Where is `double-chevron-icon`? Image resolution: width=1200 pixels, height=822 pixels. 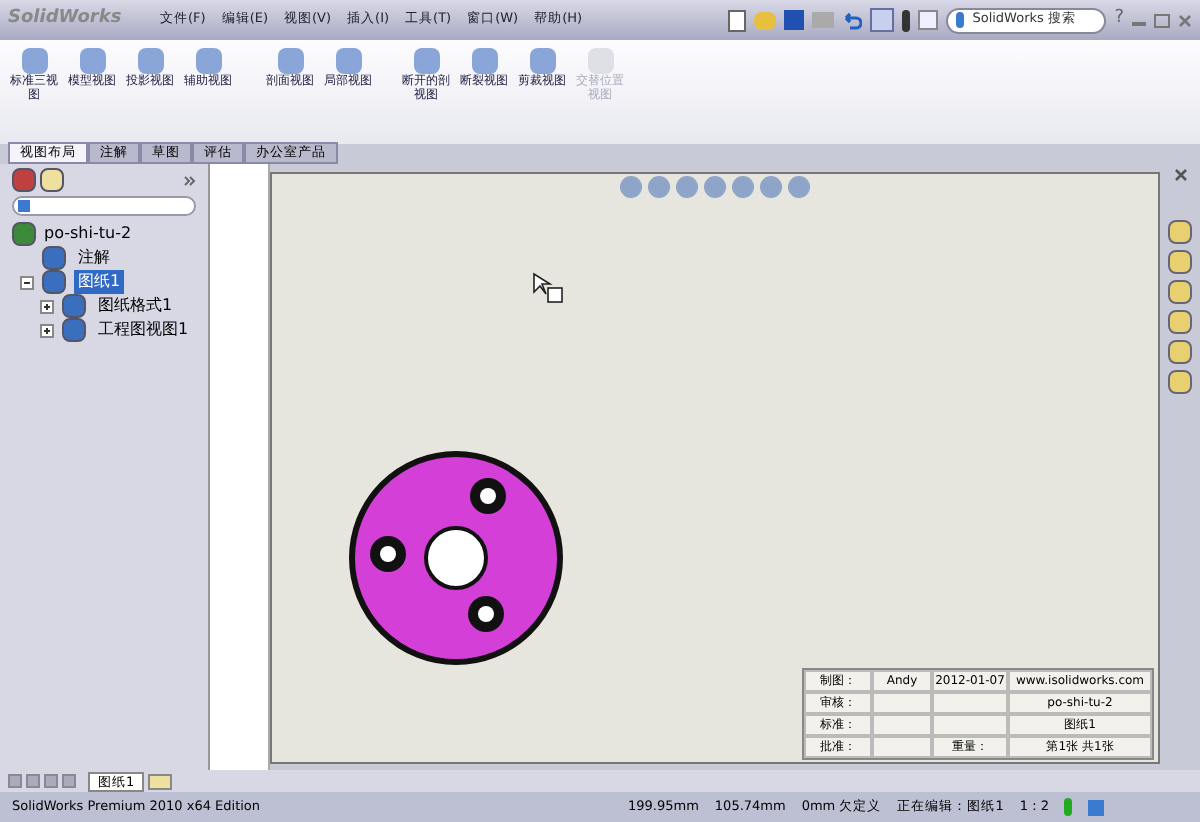 double-chevron-icon is located at coordinates (190, 180).